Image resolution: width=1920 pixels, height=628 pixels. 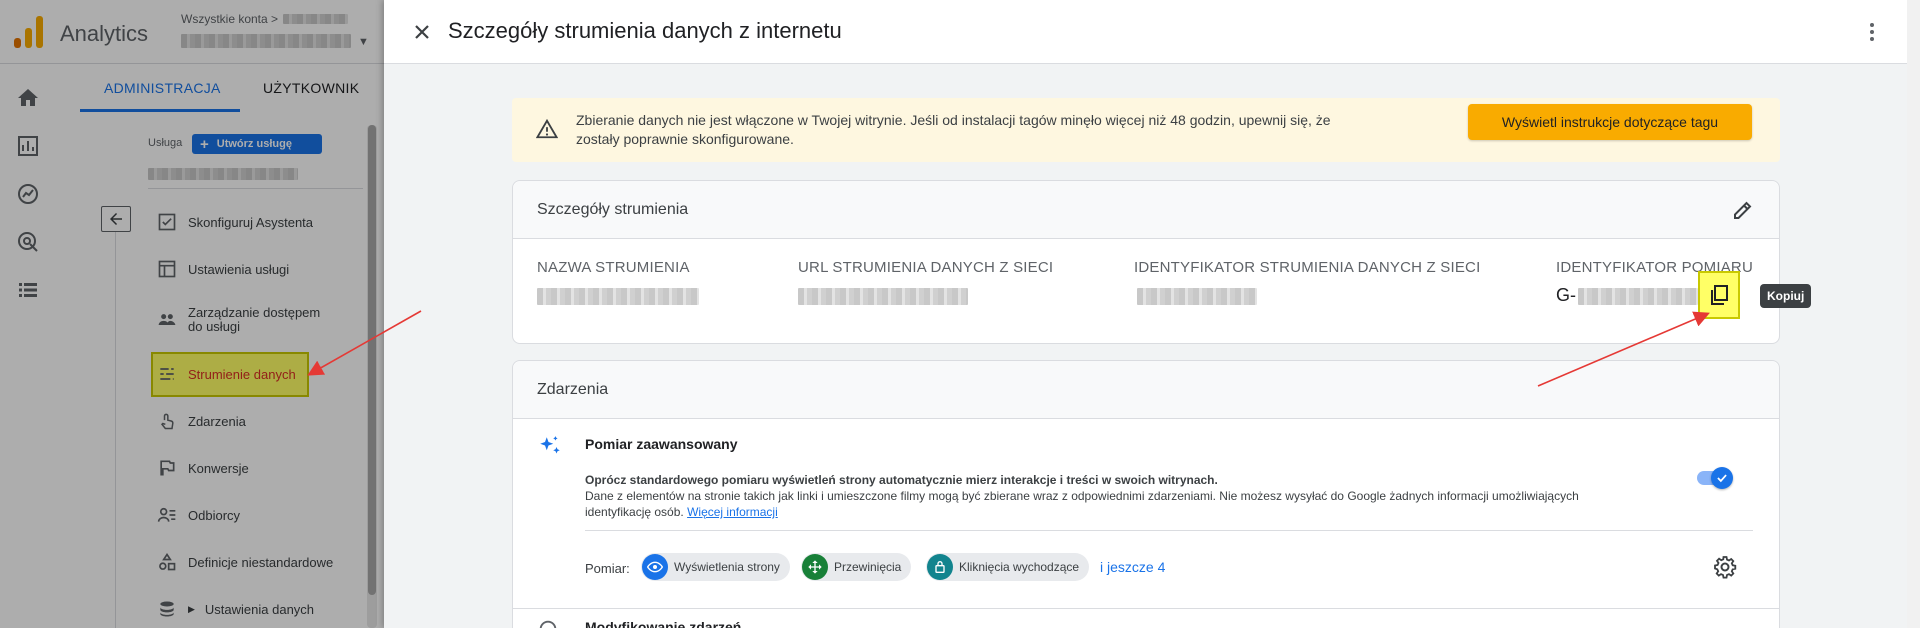 I want to click on touch-icon, so click(x=167, y=421).